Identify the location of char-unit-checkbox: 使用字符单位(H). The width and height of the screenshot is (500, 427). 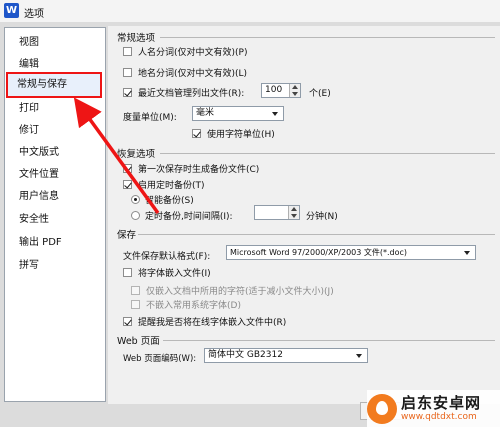
(233, 133).